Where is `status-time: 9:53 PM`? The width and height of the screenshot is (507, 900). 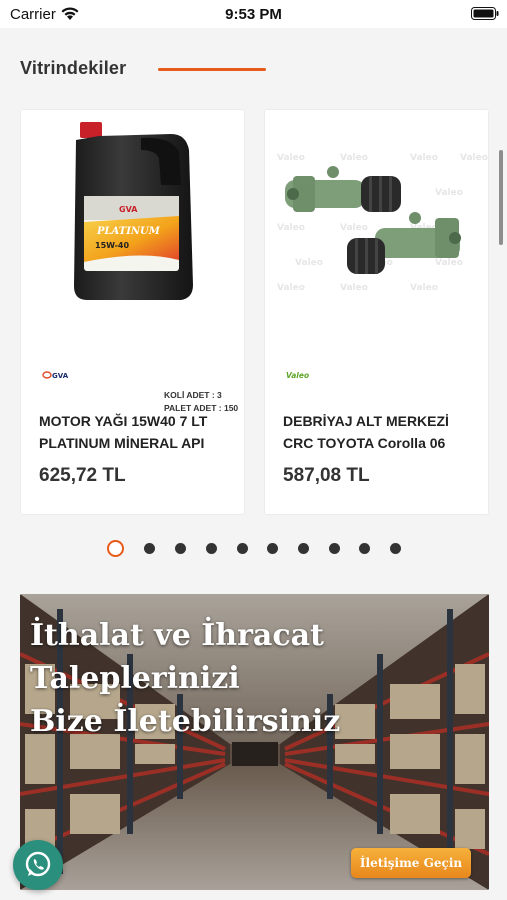
status-time: 9:53 PM is located at coordinates (253, 14).